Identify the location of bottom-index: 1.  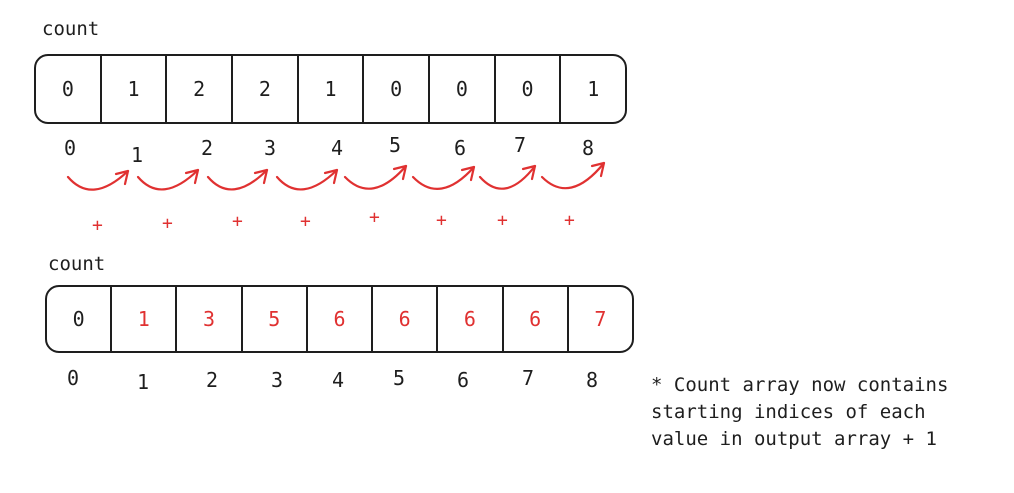
(143, 382).